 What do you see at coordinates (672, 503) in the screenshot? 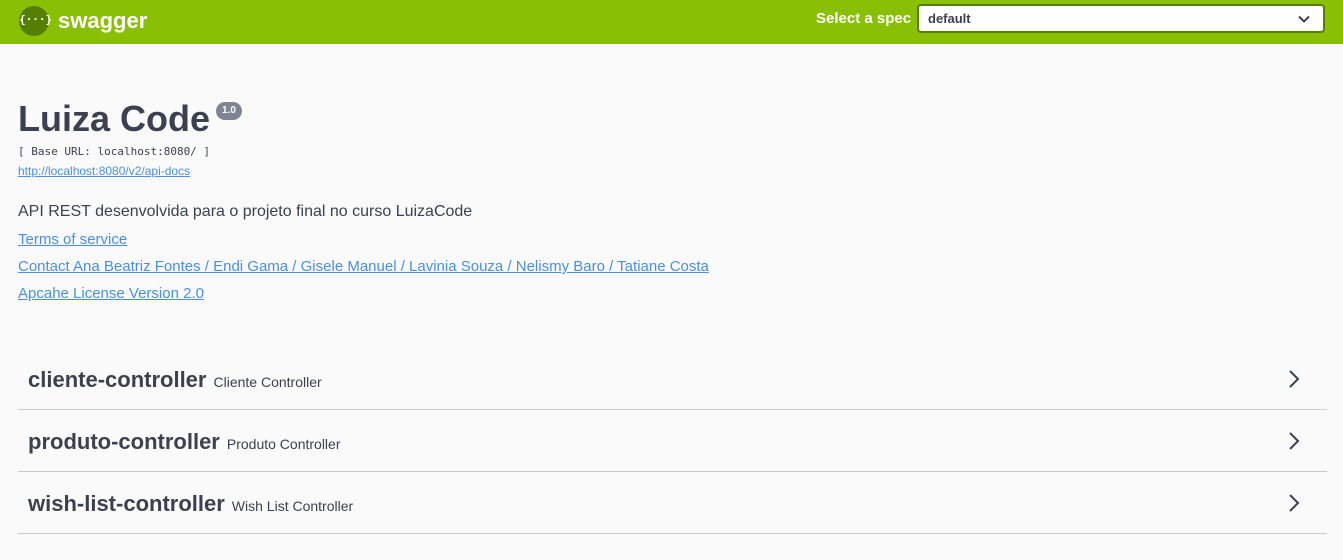
I see `tag-wish-list-controller: wish-list-controller Wish List Controller` at bounding box center [672, 503].